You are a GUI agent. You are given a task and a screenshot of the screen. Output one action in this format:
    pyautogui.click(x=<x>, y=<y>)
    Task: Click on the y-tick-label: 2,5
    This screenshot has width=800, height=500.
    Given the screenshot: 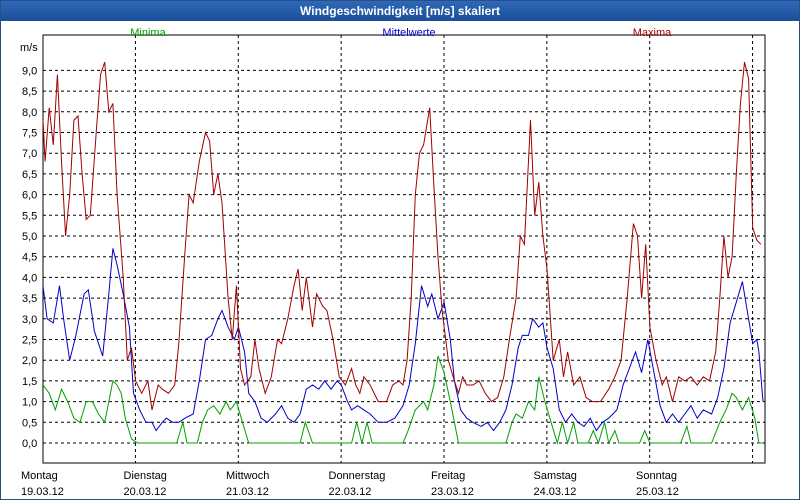 What is the action you would take?
    pyautogui.click(x=29, y=341)
    